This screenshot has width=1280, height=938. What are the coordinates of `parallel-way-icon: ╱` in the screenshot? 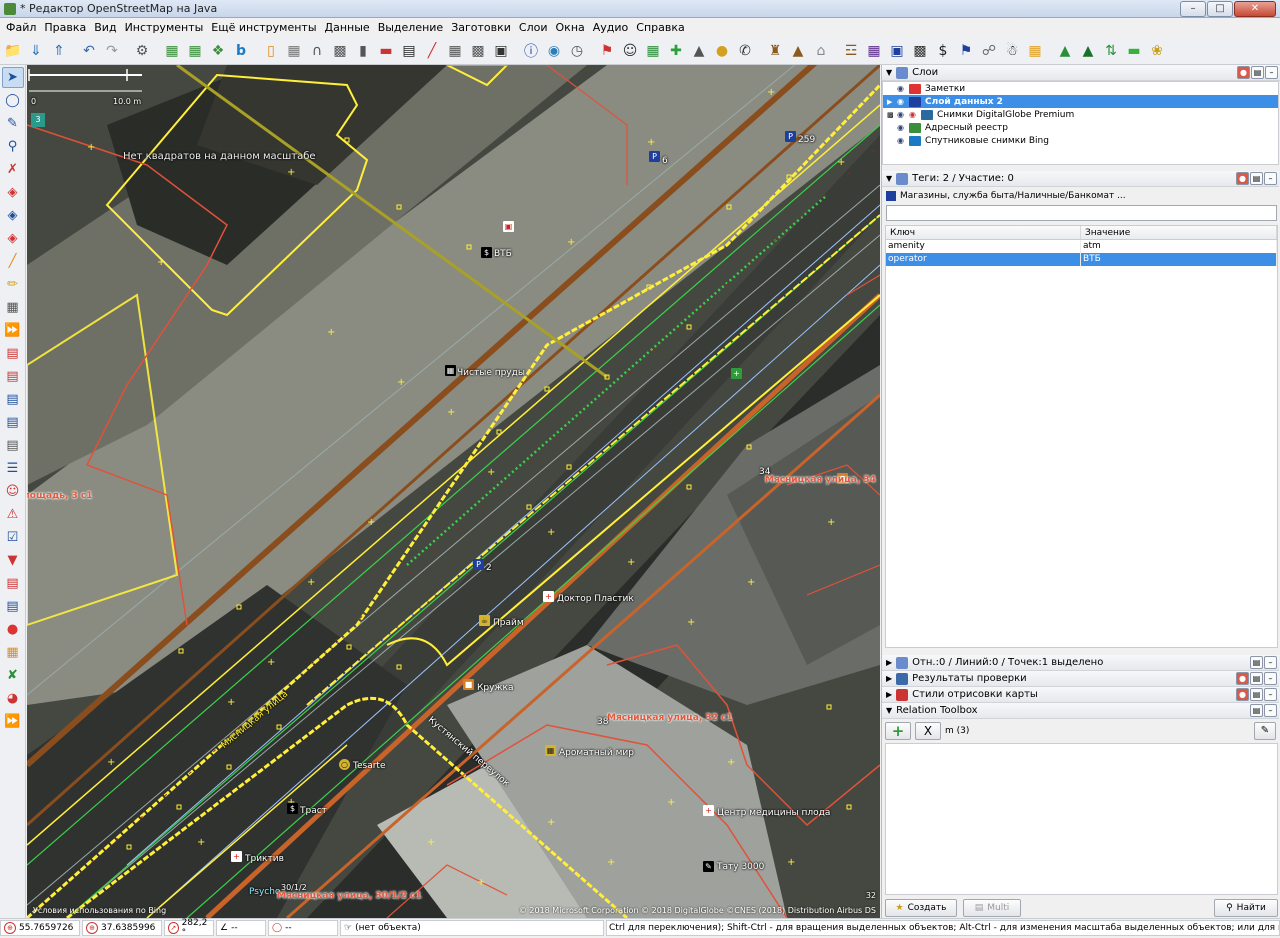 It's located at (13, 261).